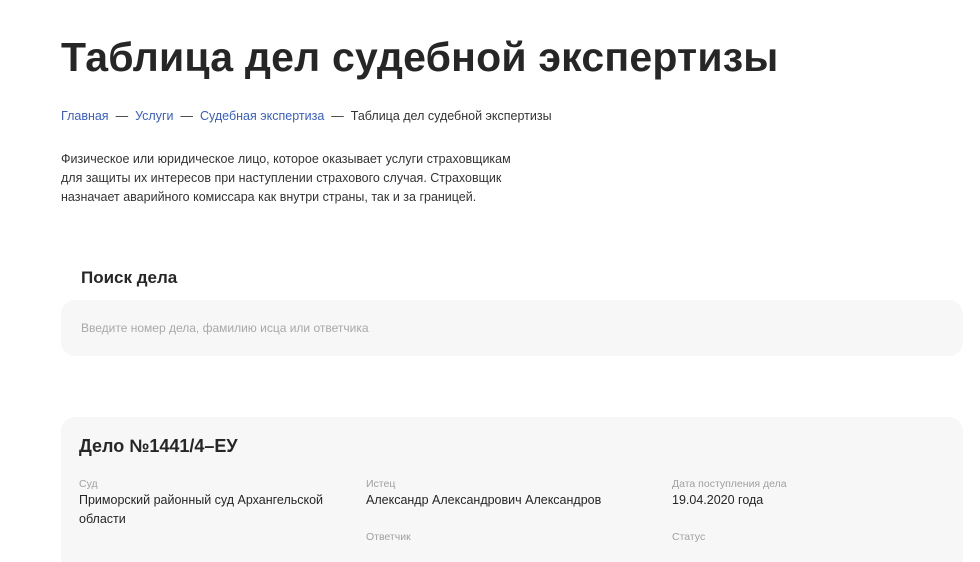 The height and width of the screenshot is (562, 980). Describe the element at coordinates (88, 484) in the screenshot. I see `court-label: Суд` at that location.